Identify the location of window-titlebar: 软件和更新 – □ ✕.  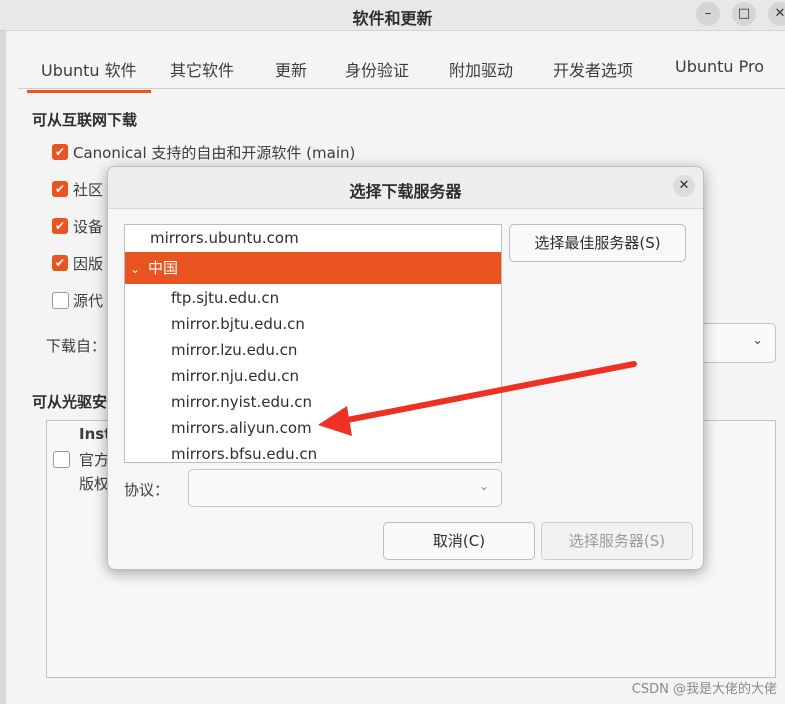
(392, 15).